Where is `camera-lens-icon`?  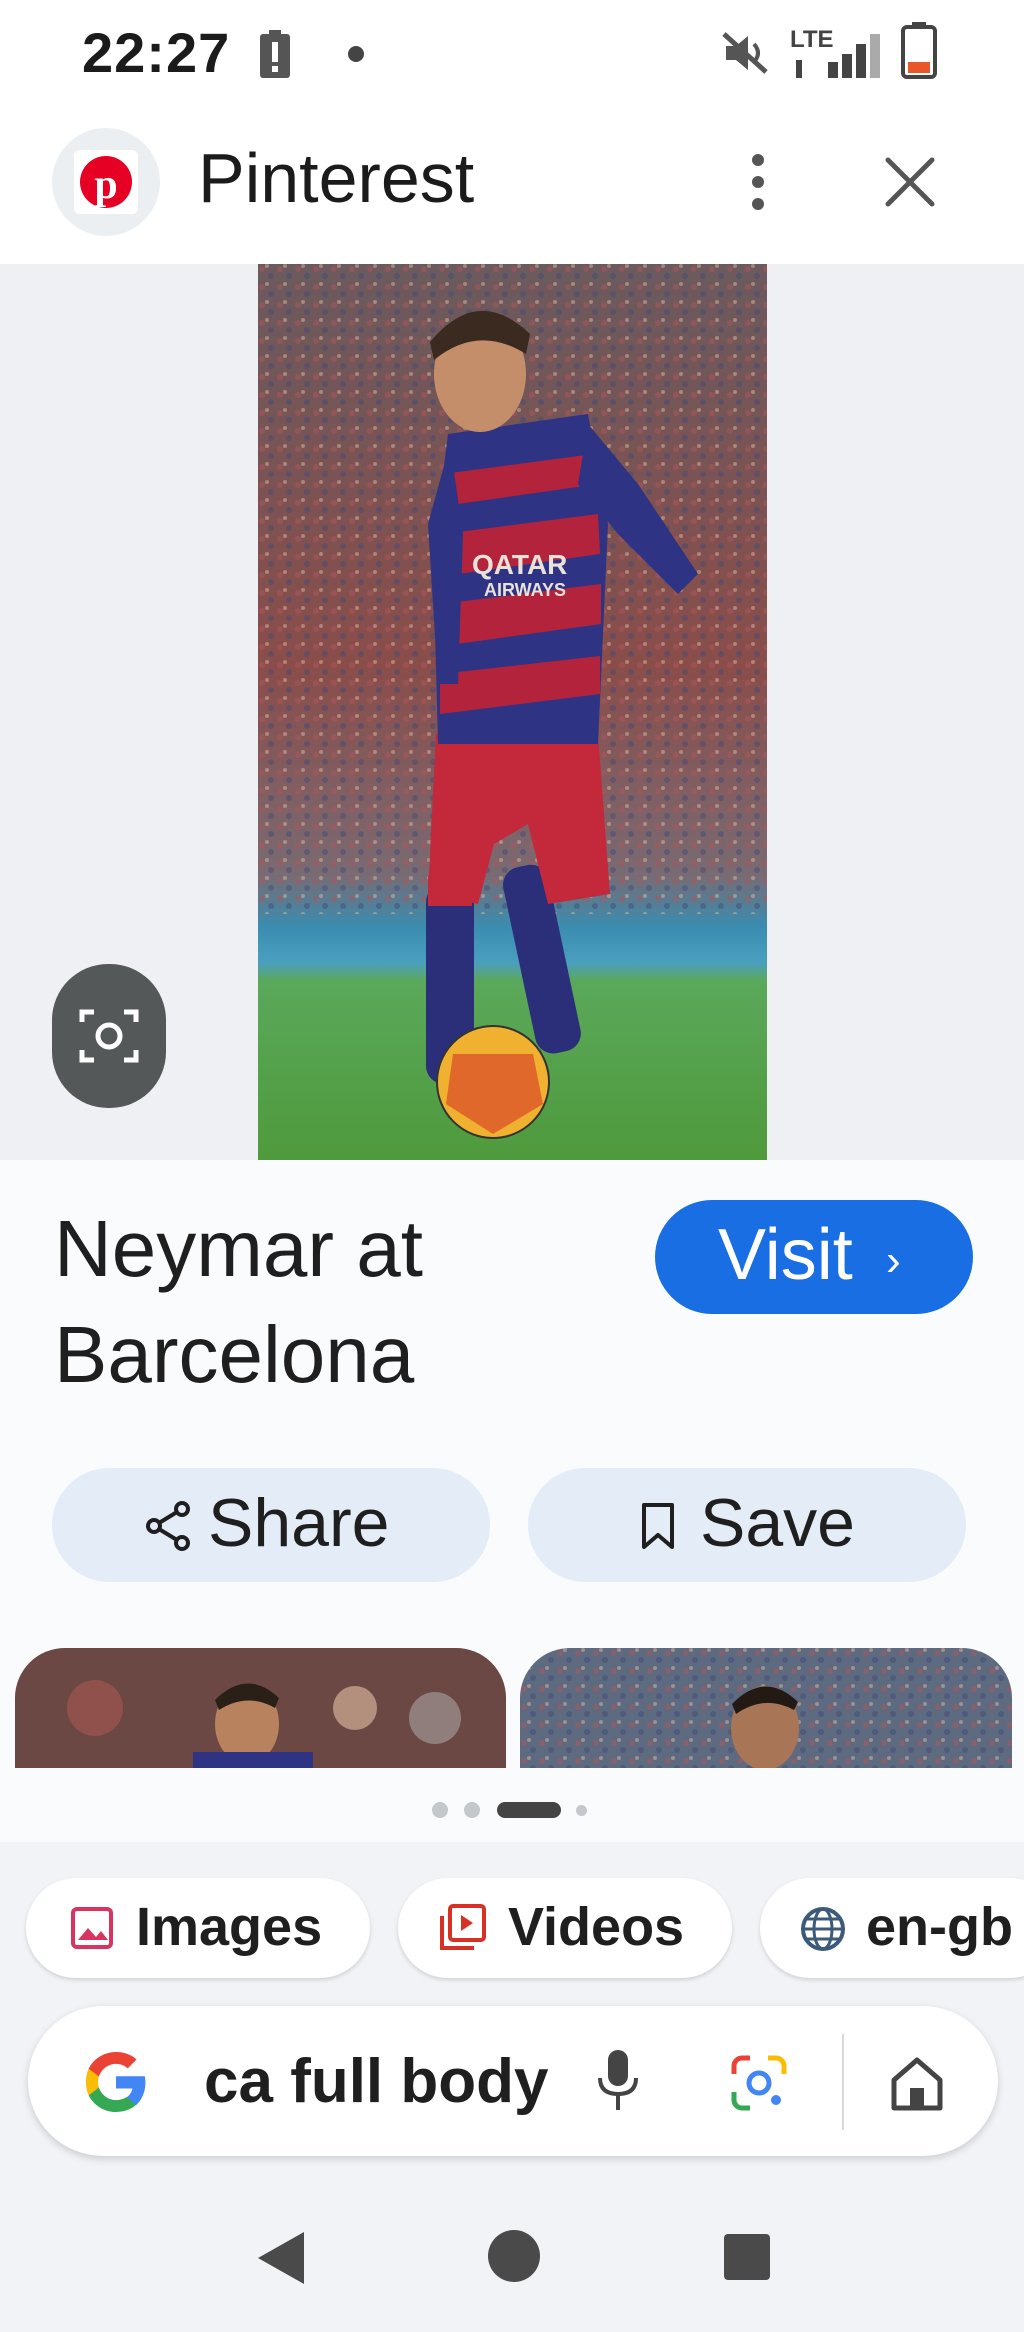 camera-lens-icon is located at coordinates (109, 1036).